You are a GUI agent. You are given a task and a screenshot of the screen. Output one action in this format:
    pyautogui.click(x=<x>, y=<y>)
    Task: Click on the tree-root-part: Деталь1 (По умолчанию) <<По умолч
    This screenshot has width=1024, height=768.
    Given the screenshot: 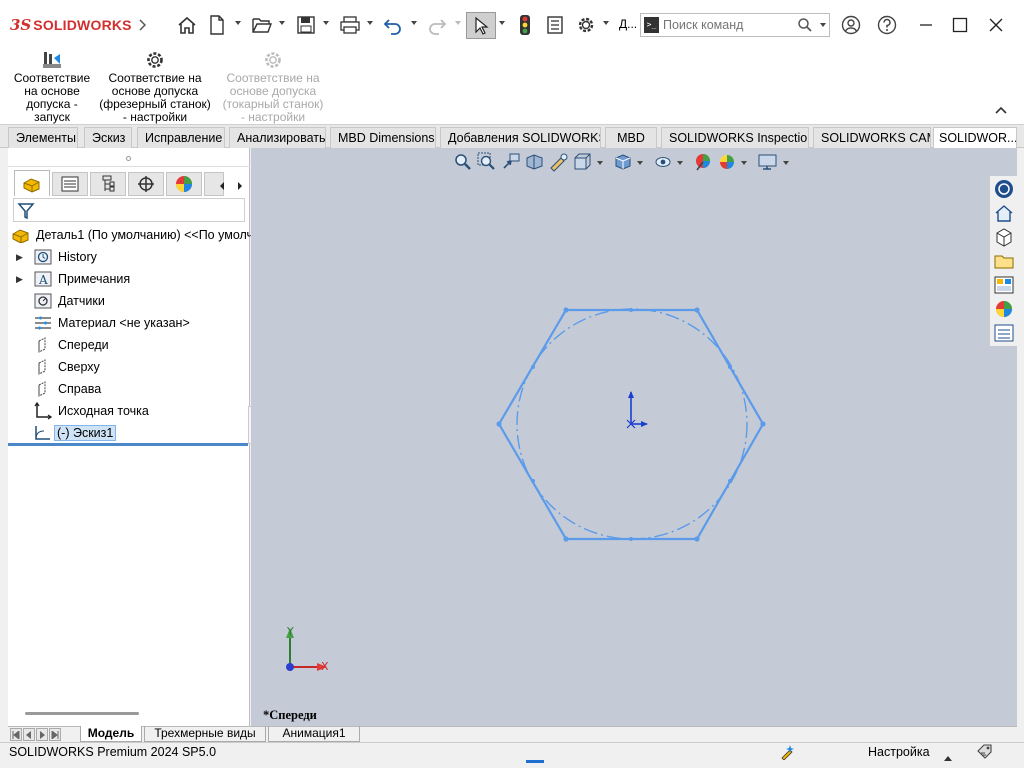 What is the action you would take?
    pyautogui.click(x=132, y=235)
    